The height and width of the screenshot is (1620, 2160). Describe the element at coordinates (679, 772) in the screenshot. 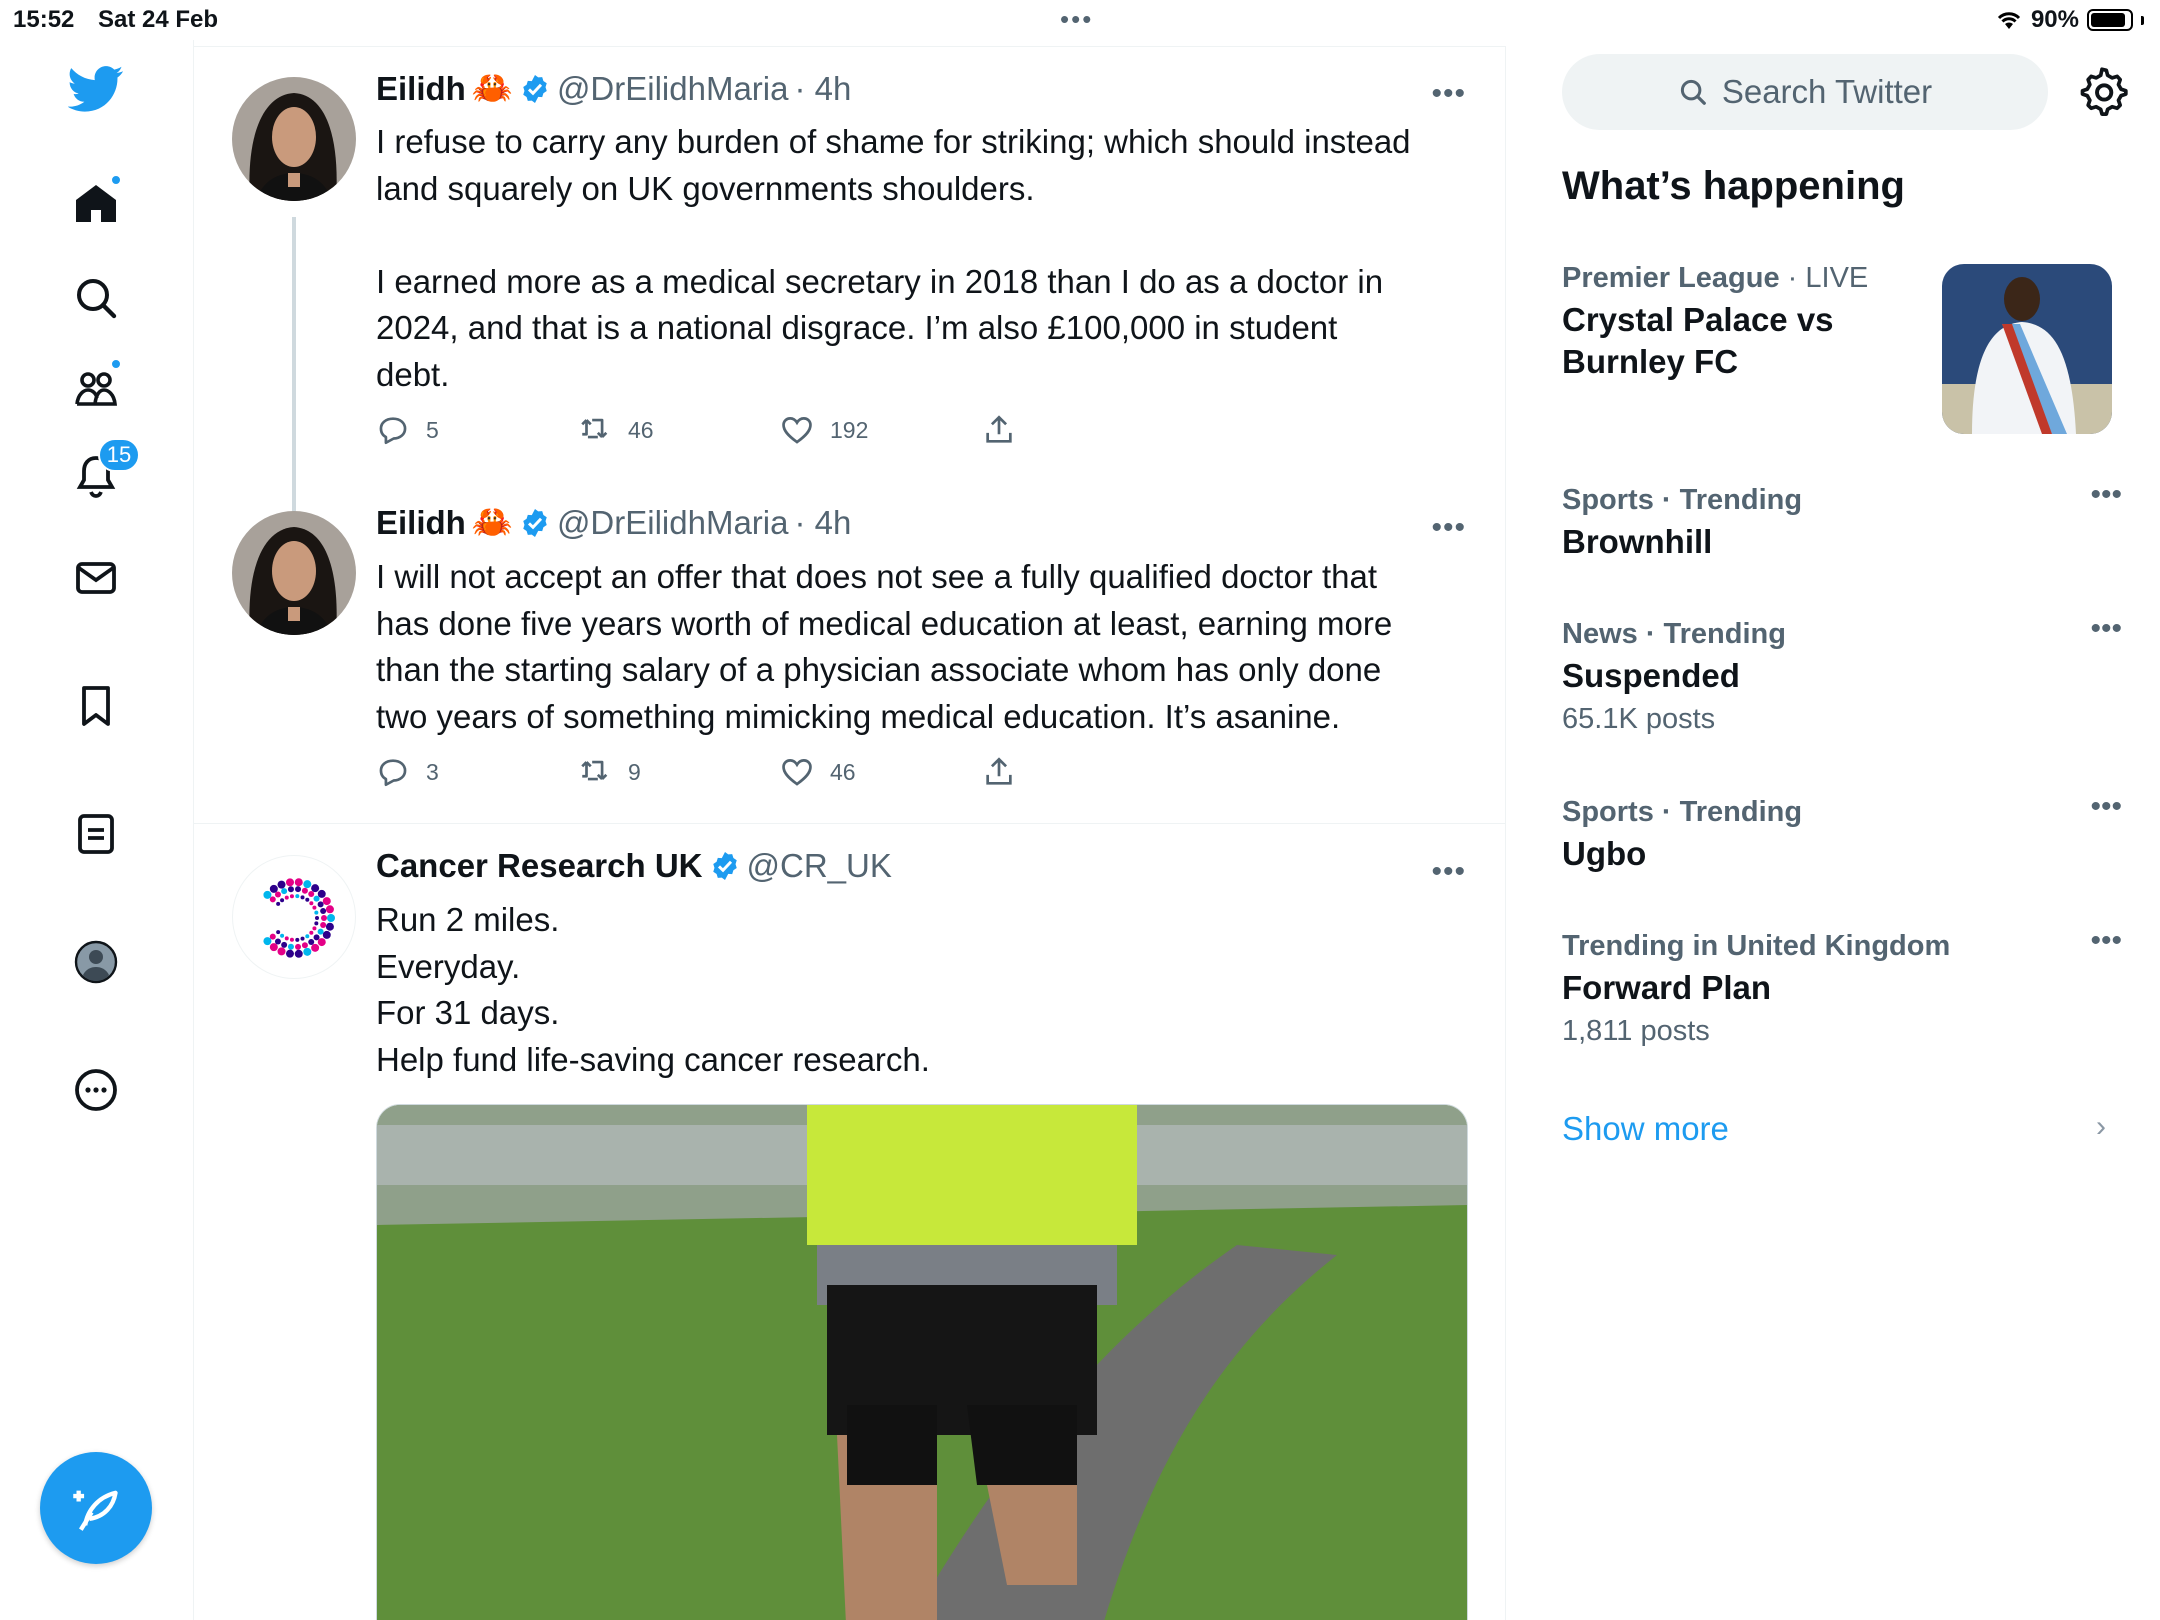

I see `retweet-button: 9` at that location.